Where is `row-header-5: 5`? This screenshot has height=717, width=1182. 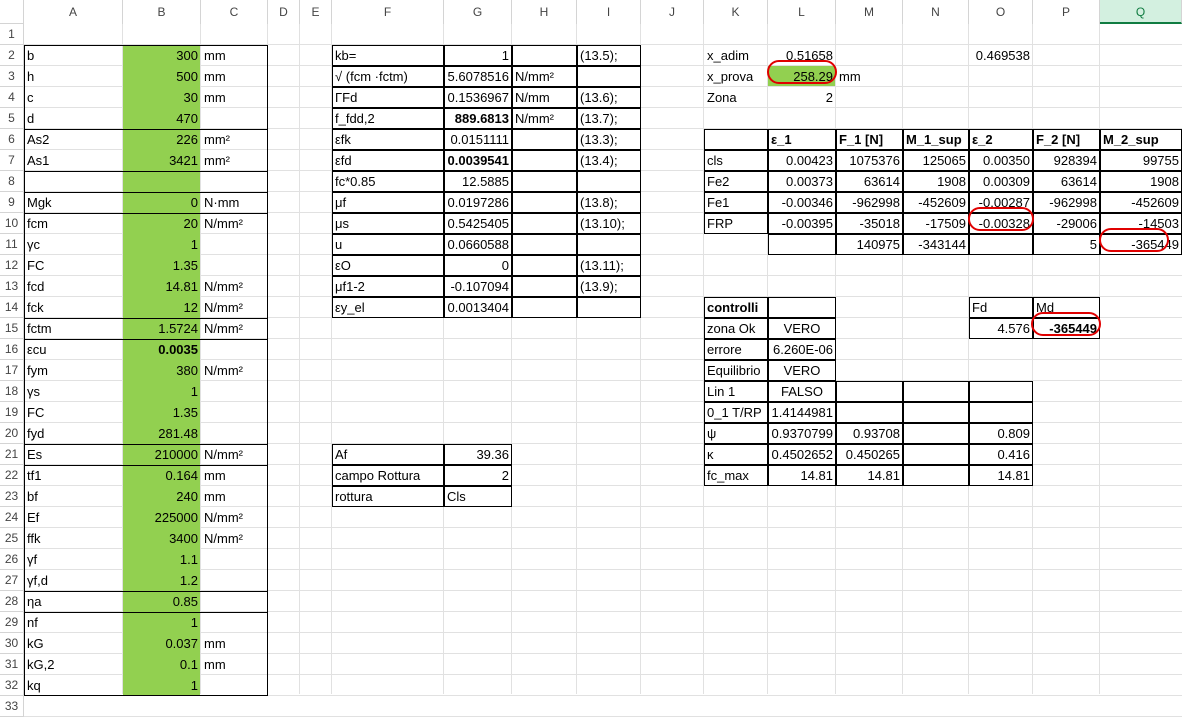 row-header-5: 5 is located at coordinates (12, 118).